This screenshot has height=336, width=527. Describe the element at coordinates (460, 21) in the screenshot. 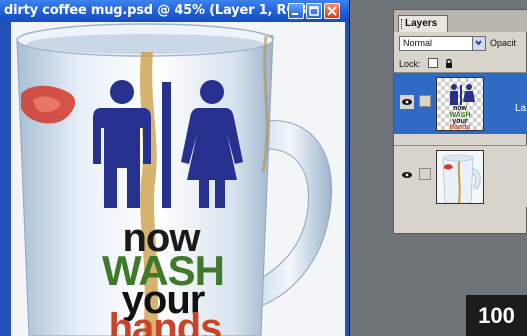

I see `layers-palette-header: Layers` at that location.